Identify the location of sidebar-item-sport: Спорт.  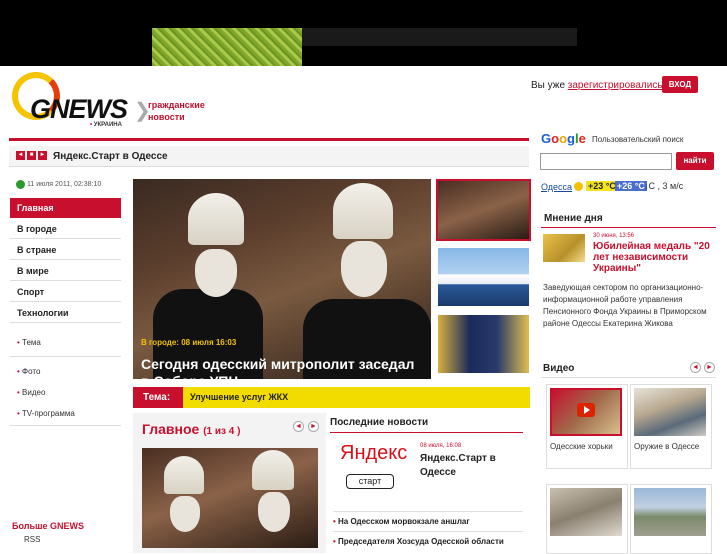
(65, 292).